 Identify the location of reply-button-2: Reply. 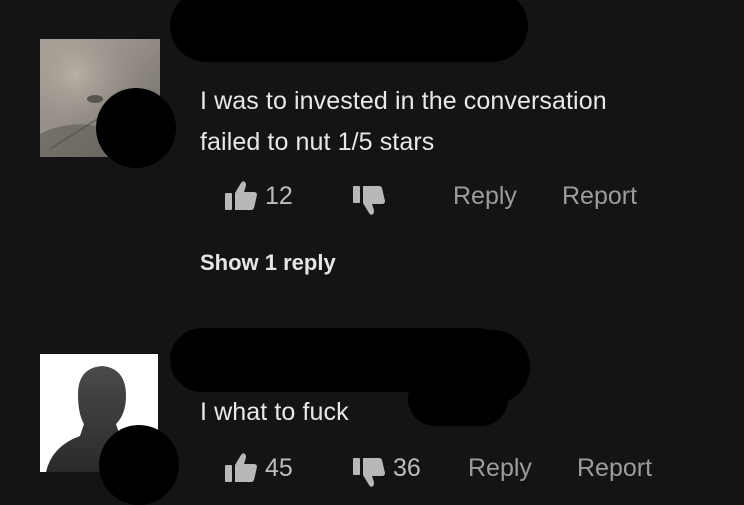
(500, 468).